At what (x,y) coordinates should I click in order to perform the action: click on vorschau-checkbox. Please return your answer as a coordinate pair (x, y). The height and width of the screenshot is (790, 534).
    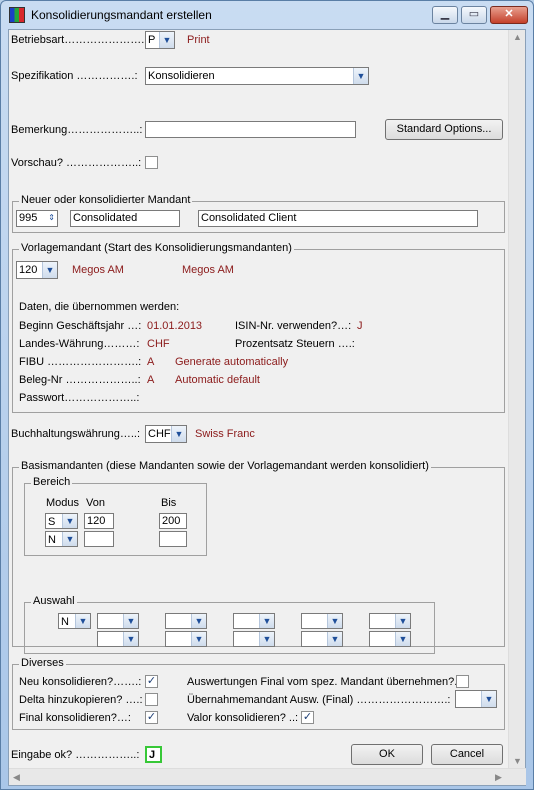
    Looking at the image, I should click on (151, 162).